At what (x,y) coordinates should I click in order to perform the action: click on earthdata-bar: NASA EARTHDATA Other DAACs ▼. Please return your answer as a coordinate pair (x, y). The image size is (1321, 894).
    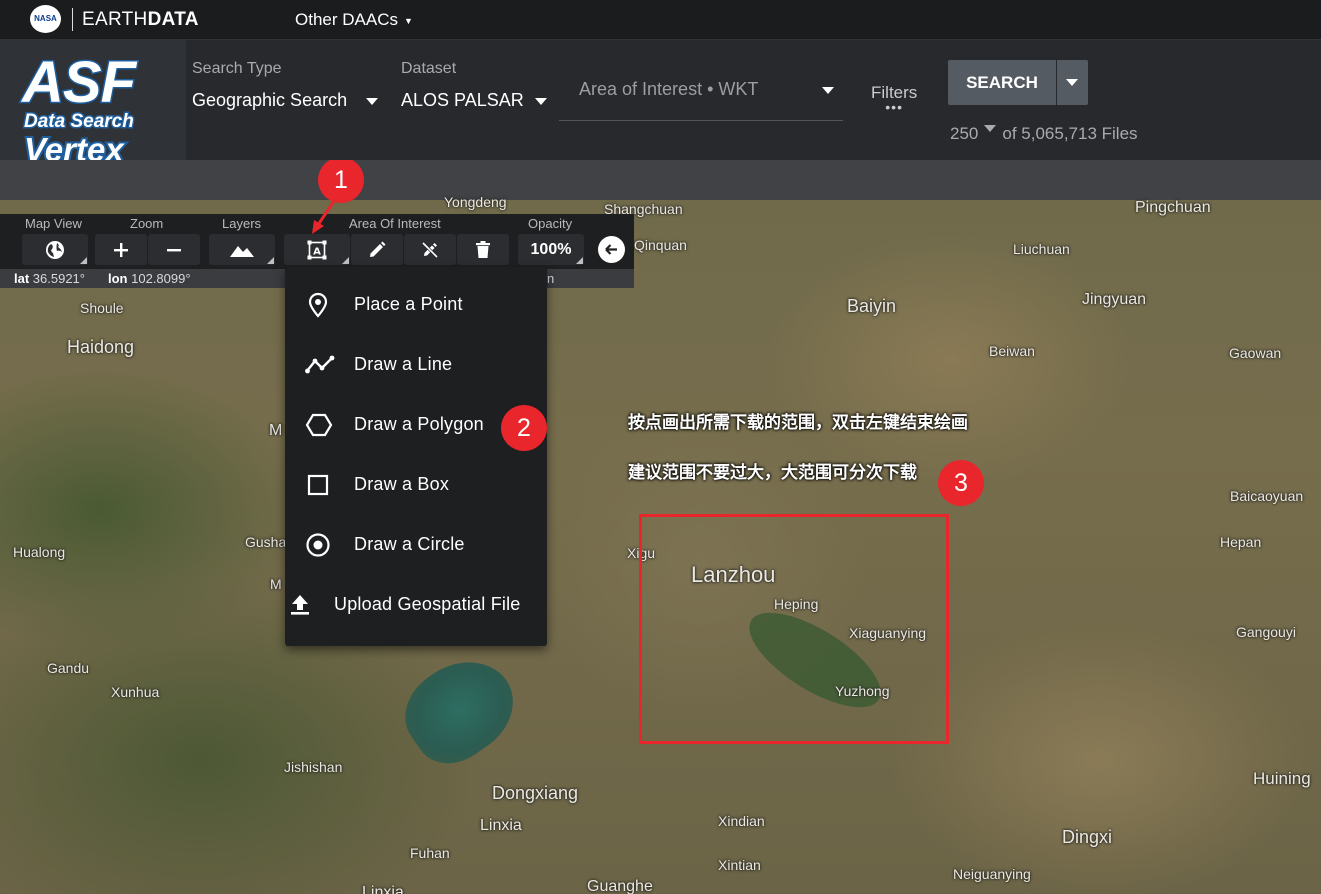
    Looking at the image, I should click on (660, 20).